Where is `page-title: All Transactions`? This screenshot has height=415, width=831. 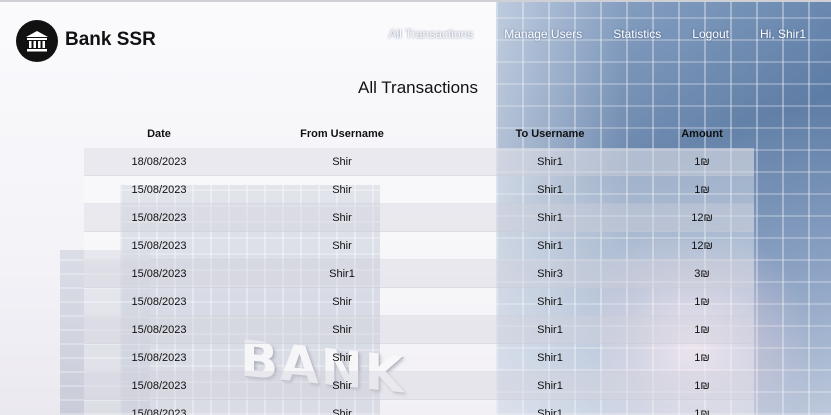 page-title: All Transactions is located at coordinates (418, 87).